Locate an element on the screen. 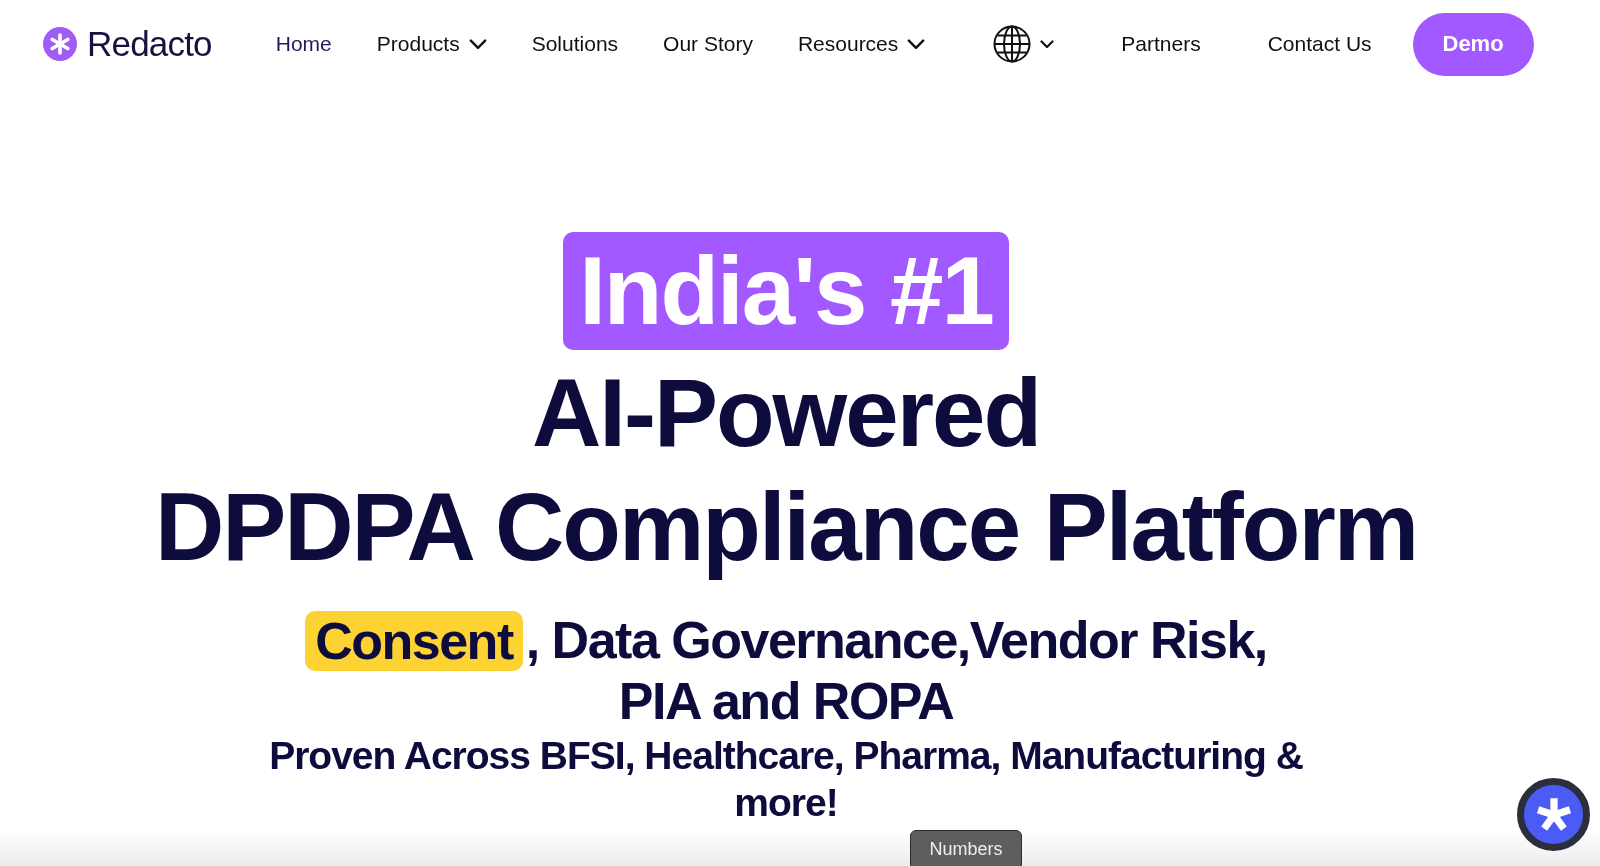 This screenshot has height=866, width=1600. tagline: Proven Across BFSI, Healthcare, Pharma, Manufacturing & more! is located at coordinates (786, 779).